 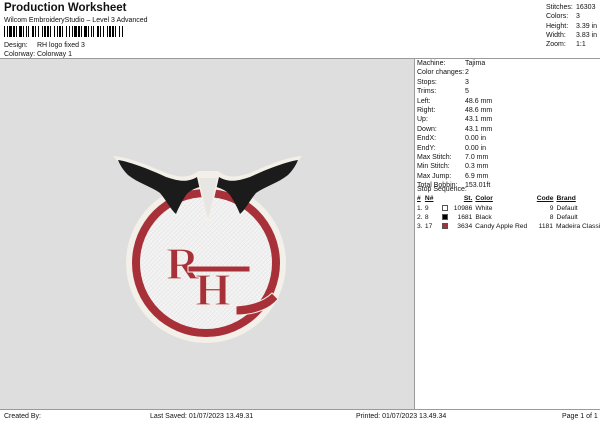 I want to click on table-row: 1. 9 10986 White 9 Default, so click(x=497, y=208).